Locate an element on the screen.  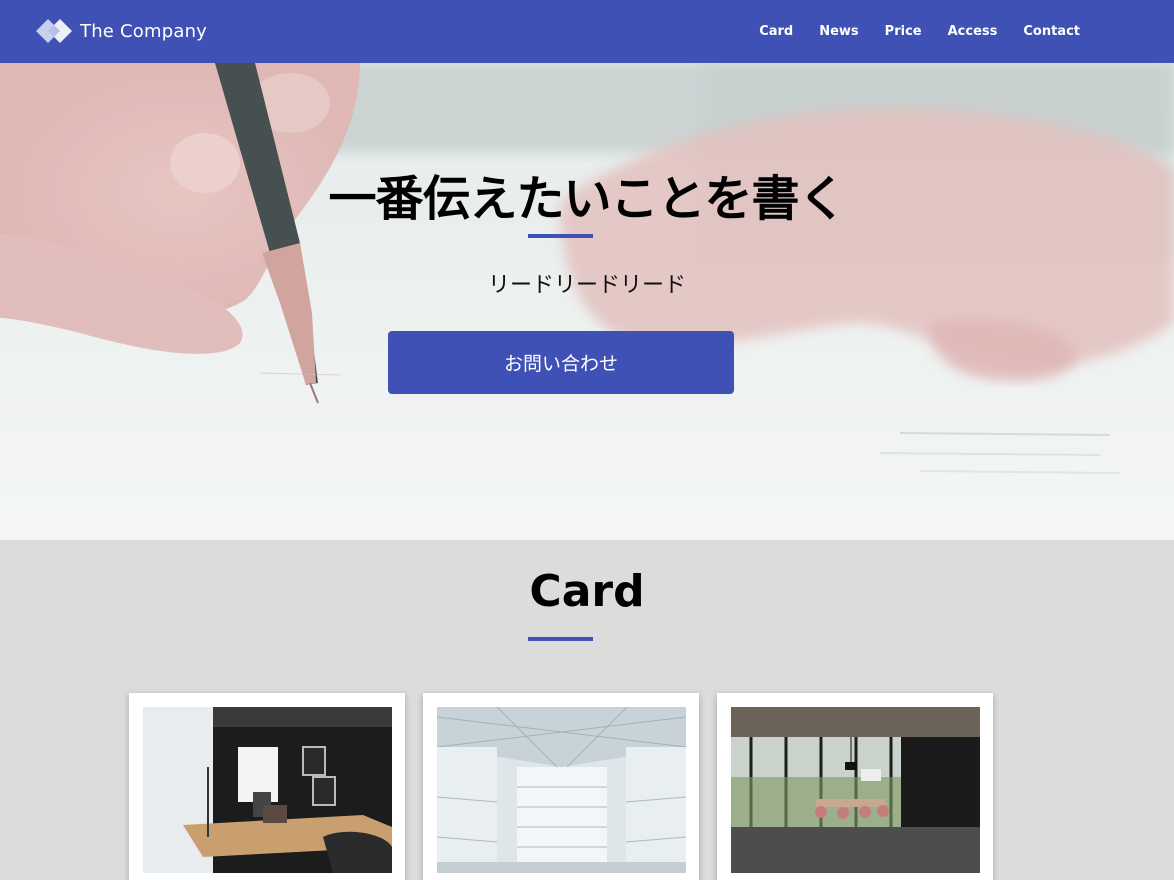
diamond-logo-icon is located at coordinates (54, 31).